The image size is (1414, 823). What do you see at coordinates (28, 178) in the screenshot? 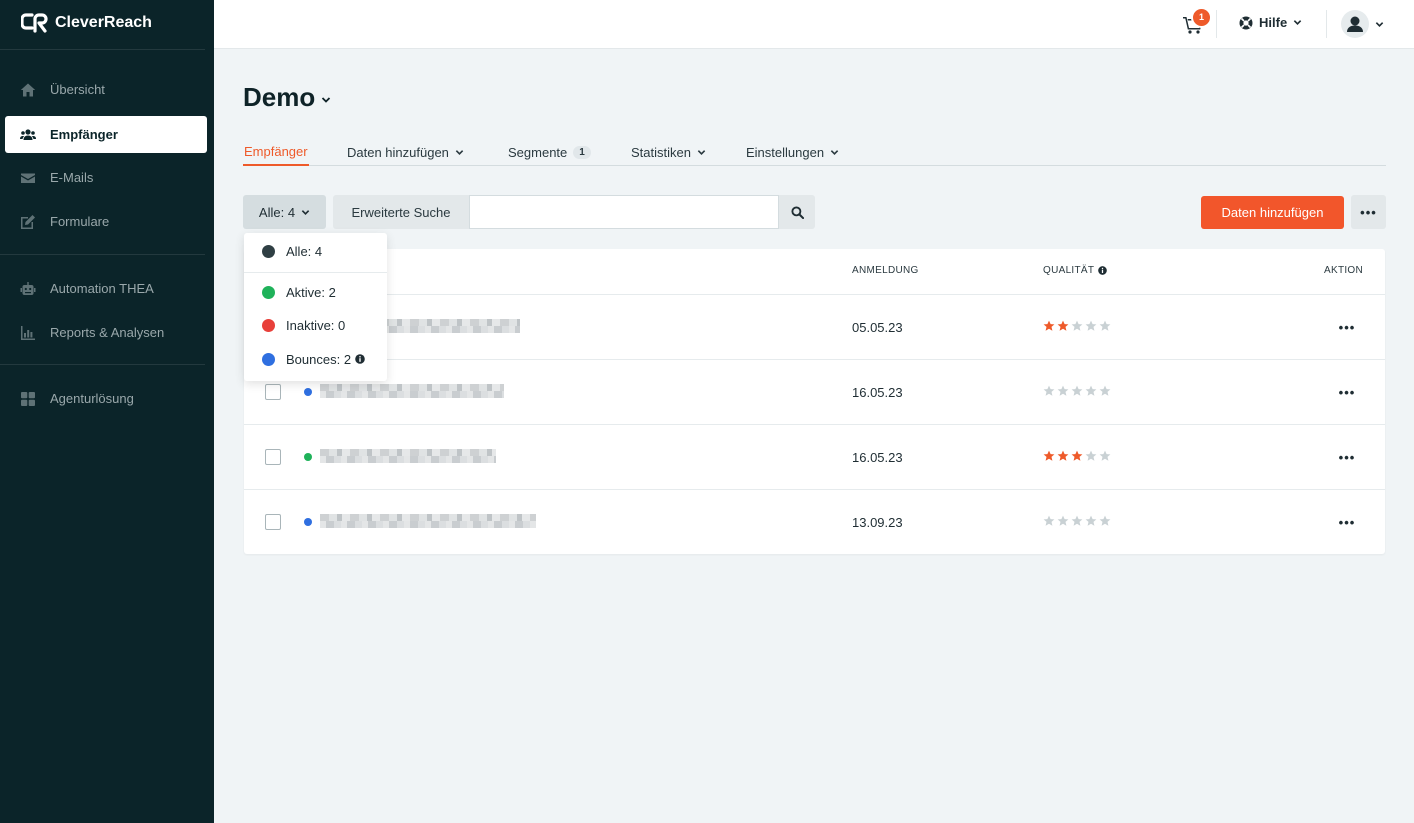
I see `envelope-icon` at bounding box center [28, 178].